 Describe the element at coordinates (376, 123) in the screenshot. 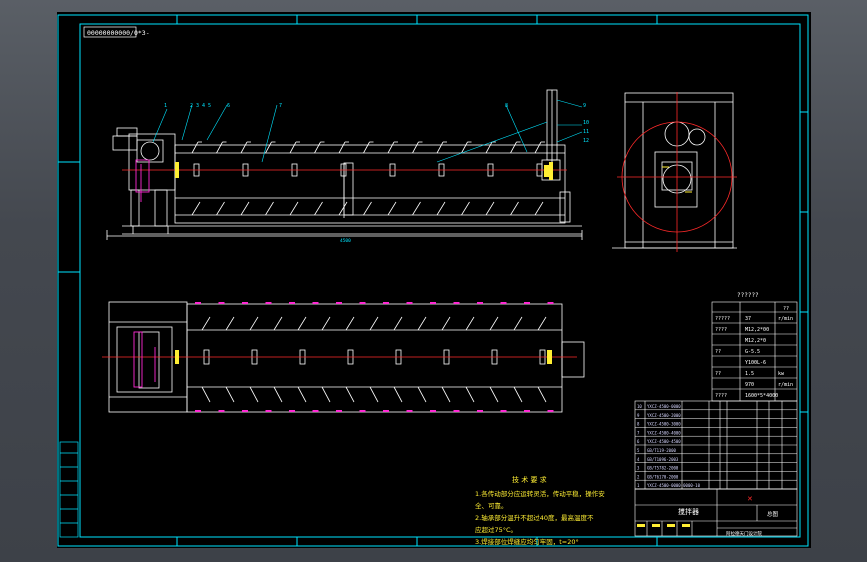

I see `balloon-labels: 1 2 3 4 5 6 7 8 9 10 11 12` at that location.